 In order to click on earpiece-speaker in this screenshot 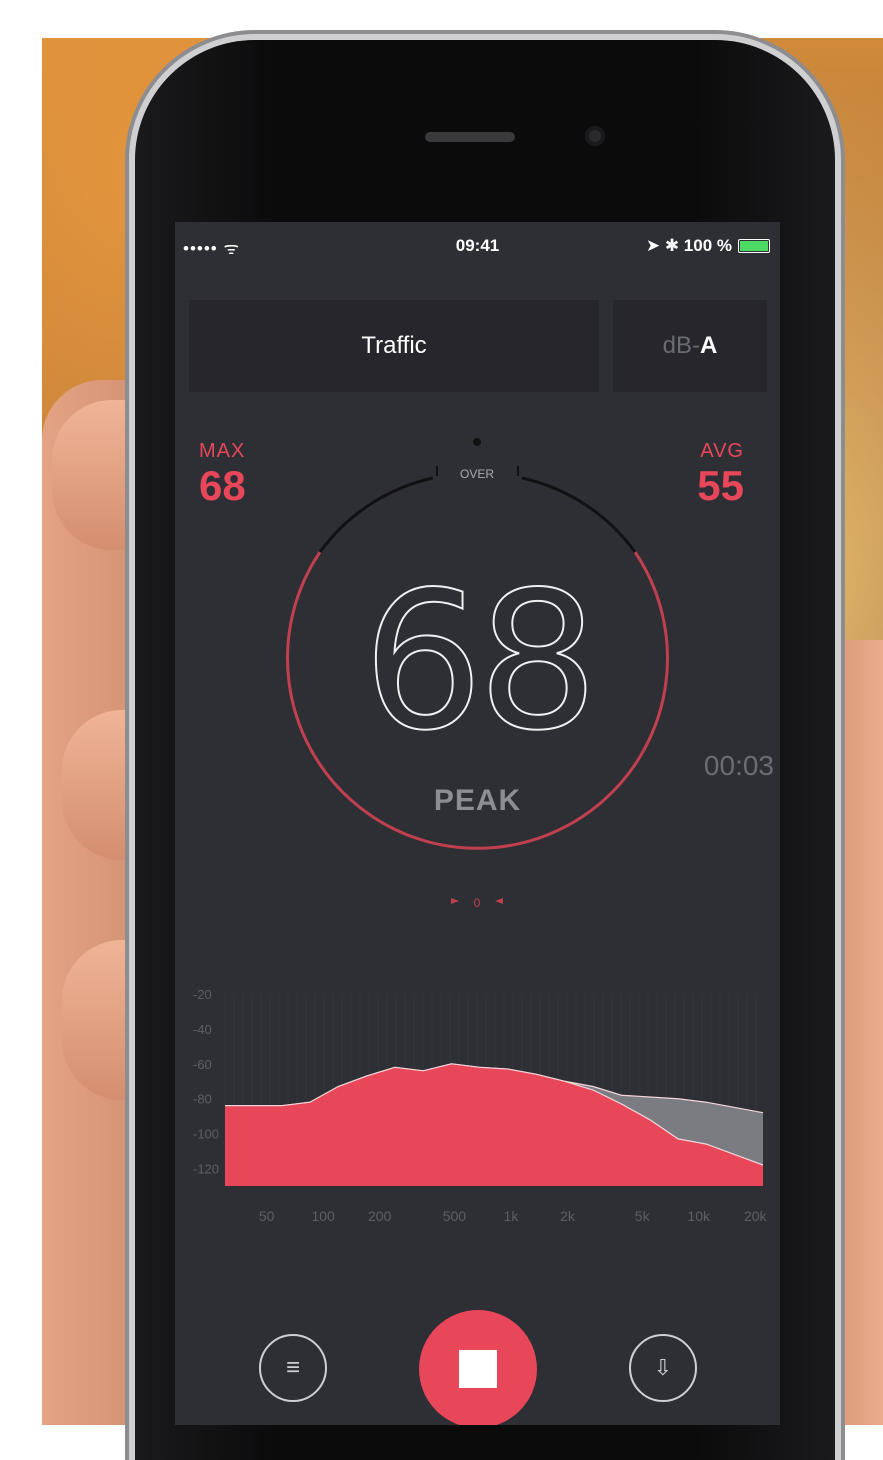, I will do `click(470, 137)`.